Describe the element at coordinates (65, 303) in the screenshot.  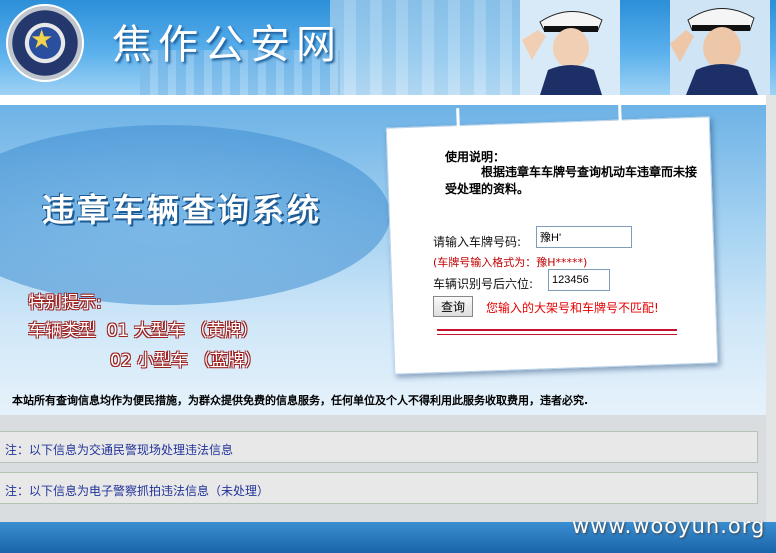
I see `special-notice-title: 特别提示:` at that location.